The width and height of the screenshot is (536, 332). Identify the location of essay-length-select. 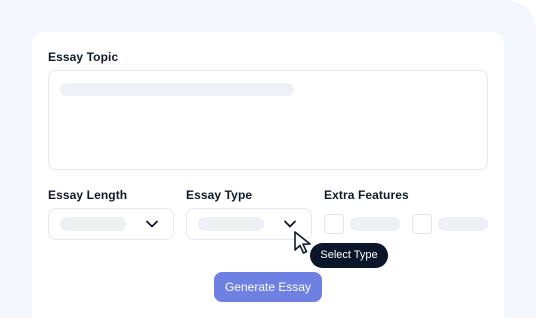
(111, 224).